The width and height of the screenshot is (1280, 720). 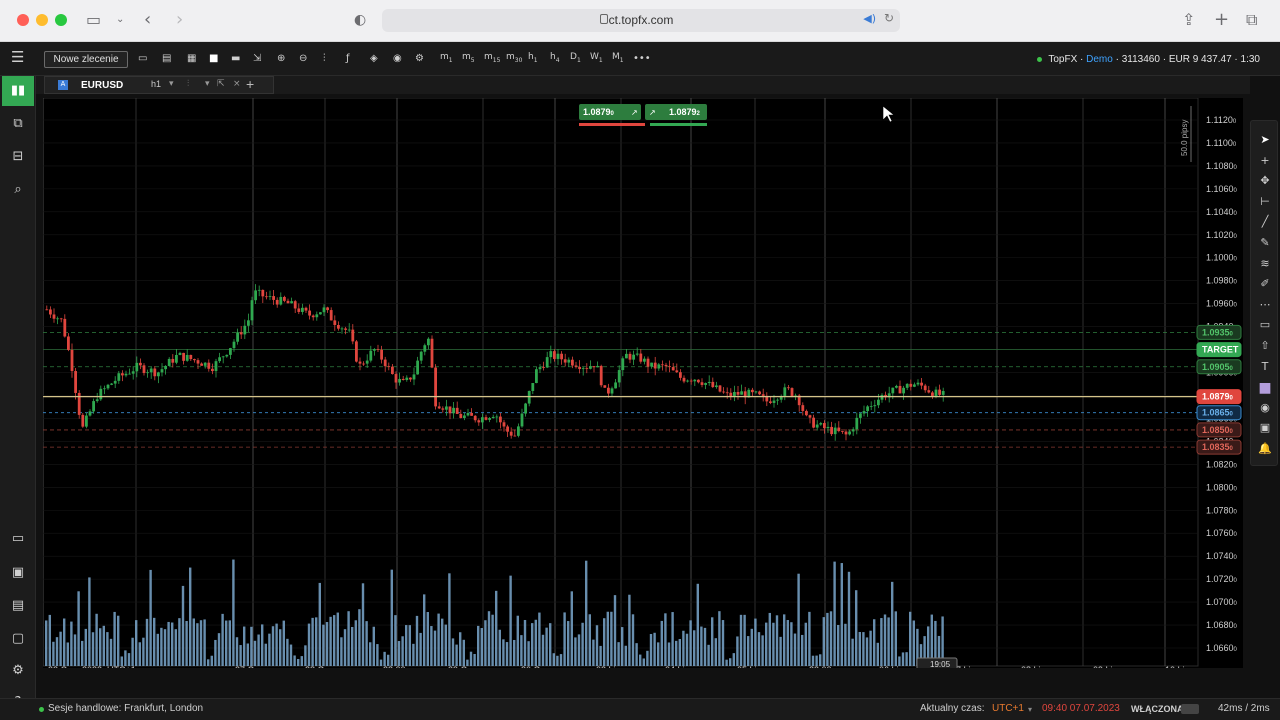 I want to click on reload-icon: ↻, so click(x=889, y=18).